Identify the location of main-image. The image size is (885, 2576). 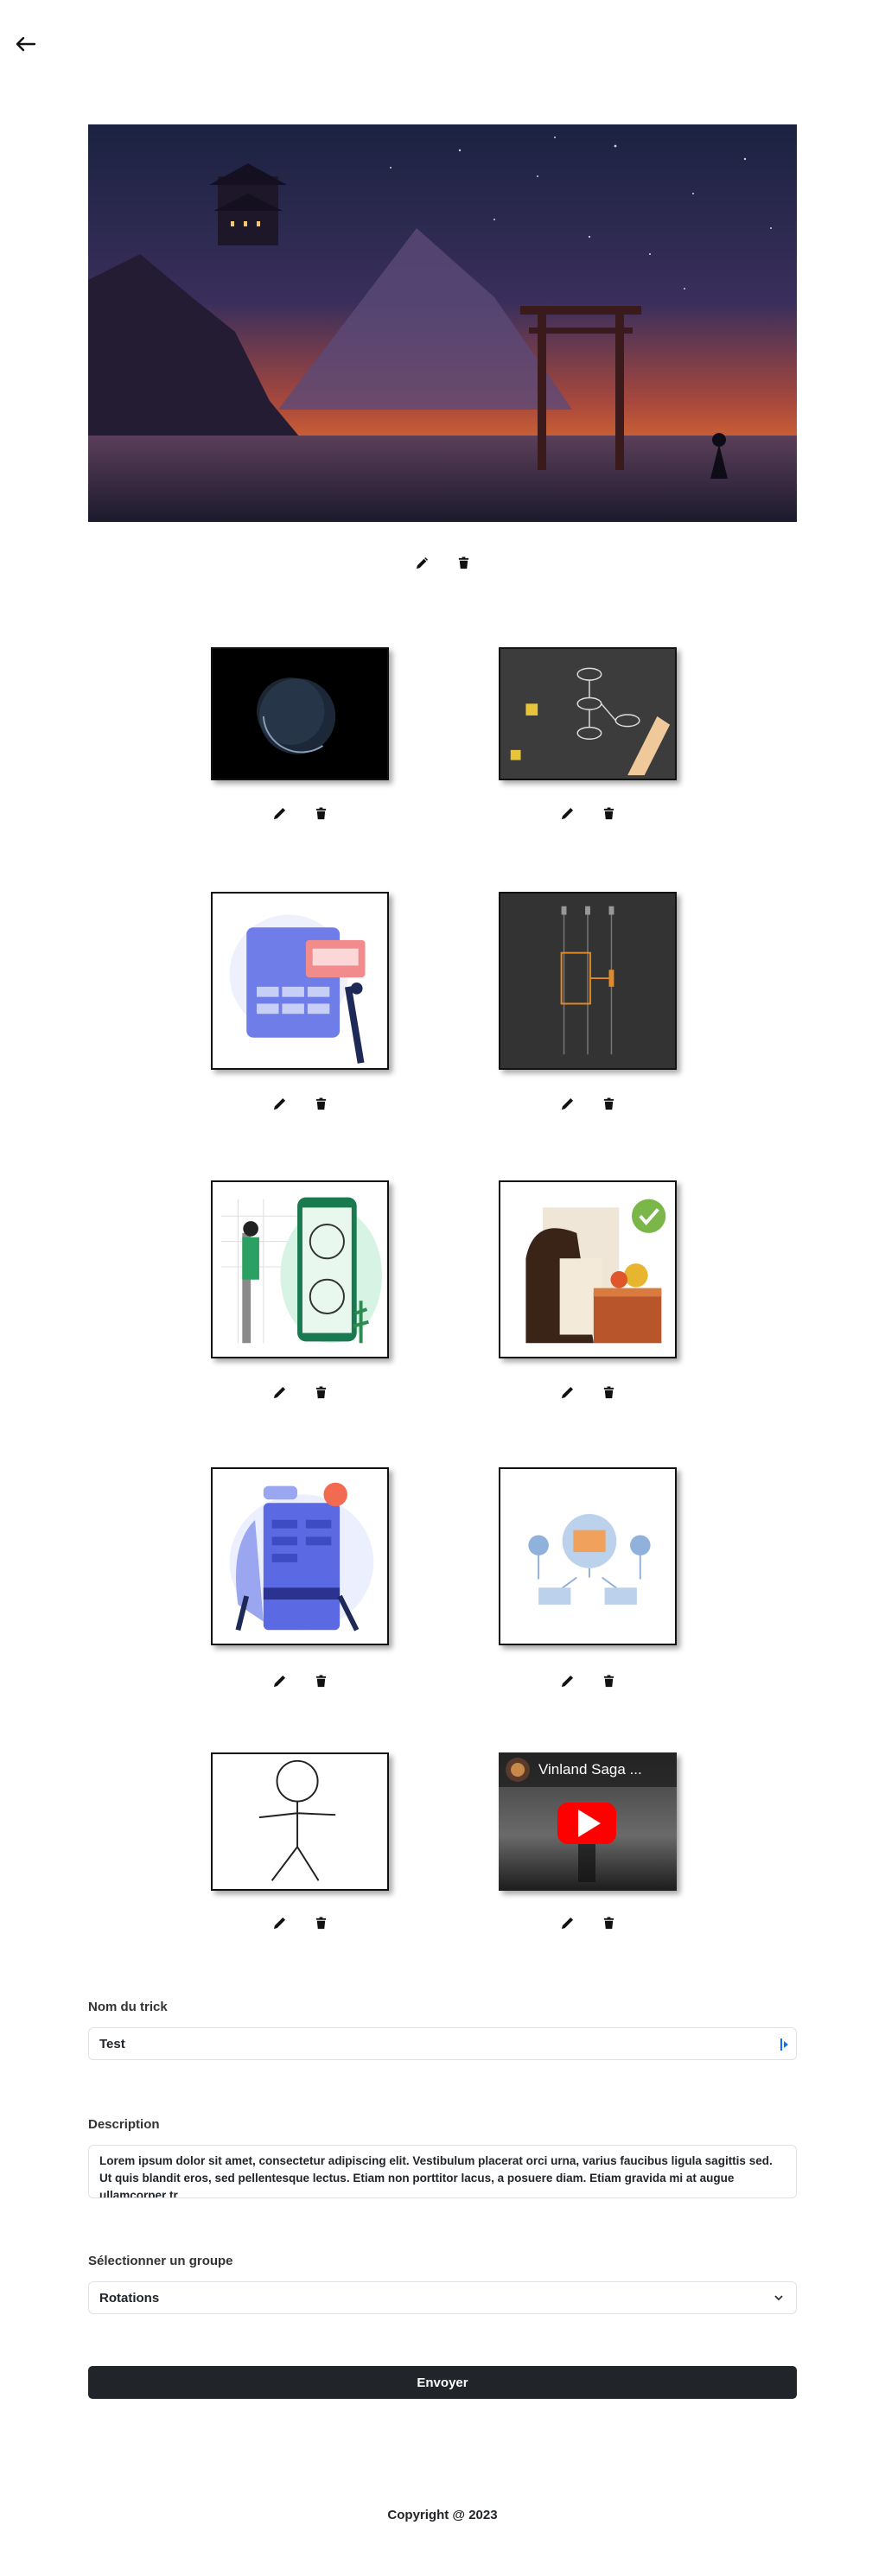
(442, 323).